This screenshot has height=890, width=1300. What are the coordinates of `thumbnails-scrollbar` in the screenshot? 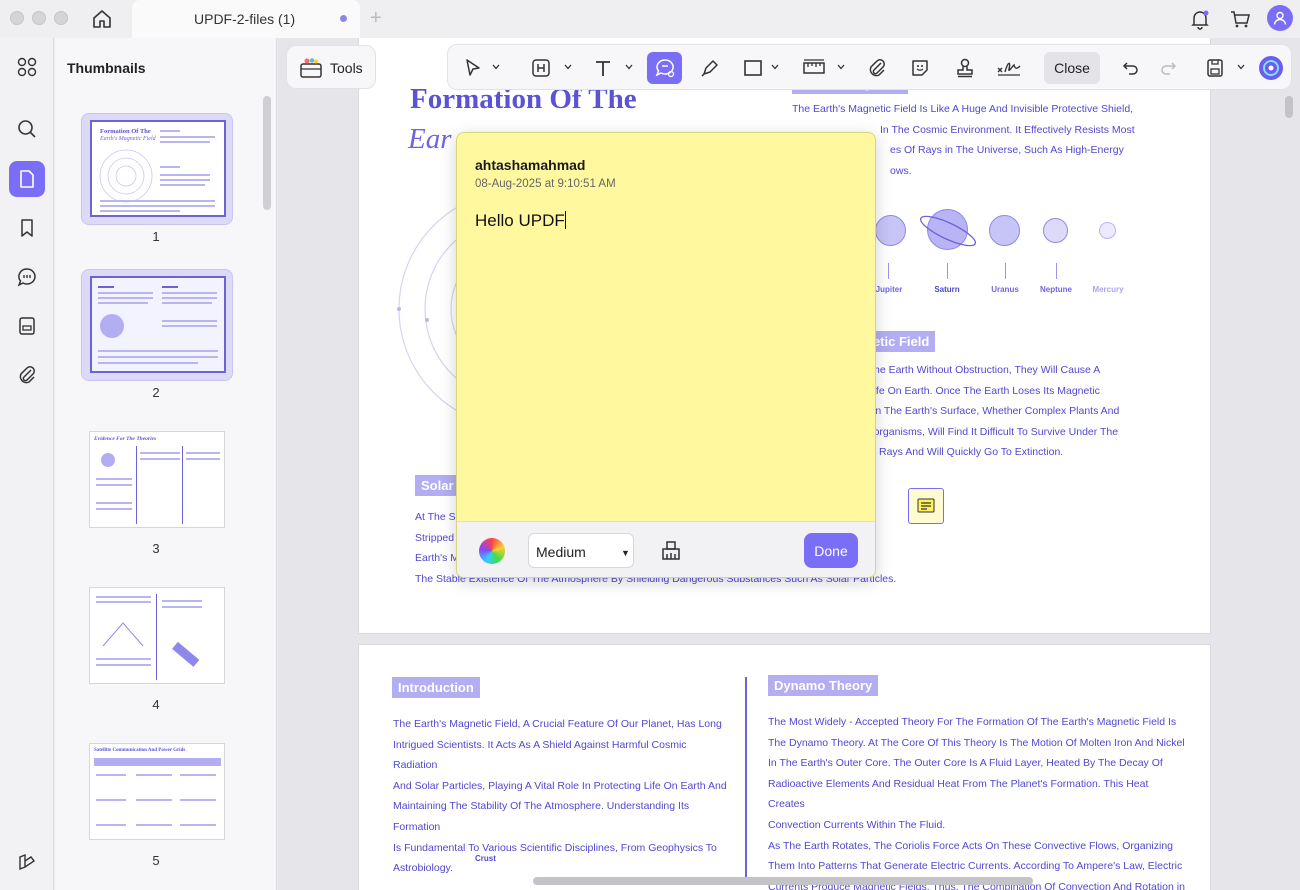 It's located at (267, 153).